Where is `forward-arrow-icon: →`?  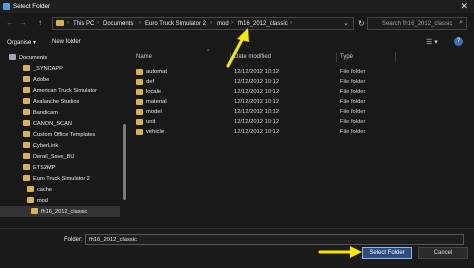 forward-arrow-icon: → is located at coordinates (23, 22).